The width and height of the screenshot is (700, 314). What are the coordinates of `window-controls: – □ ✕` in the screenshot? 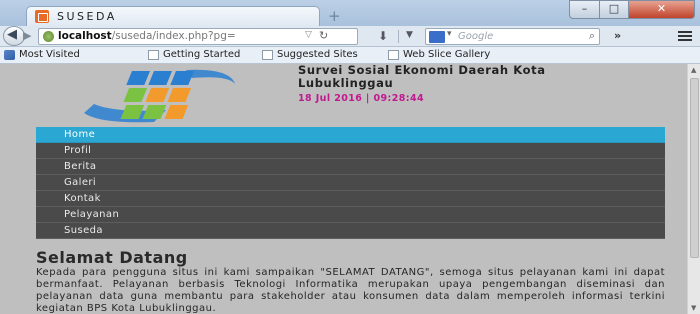 It's located at (632, 9).